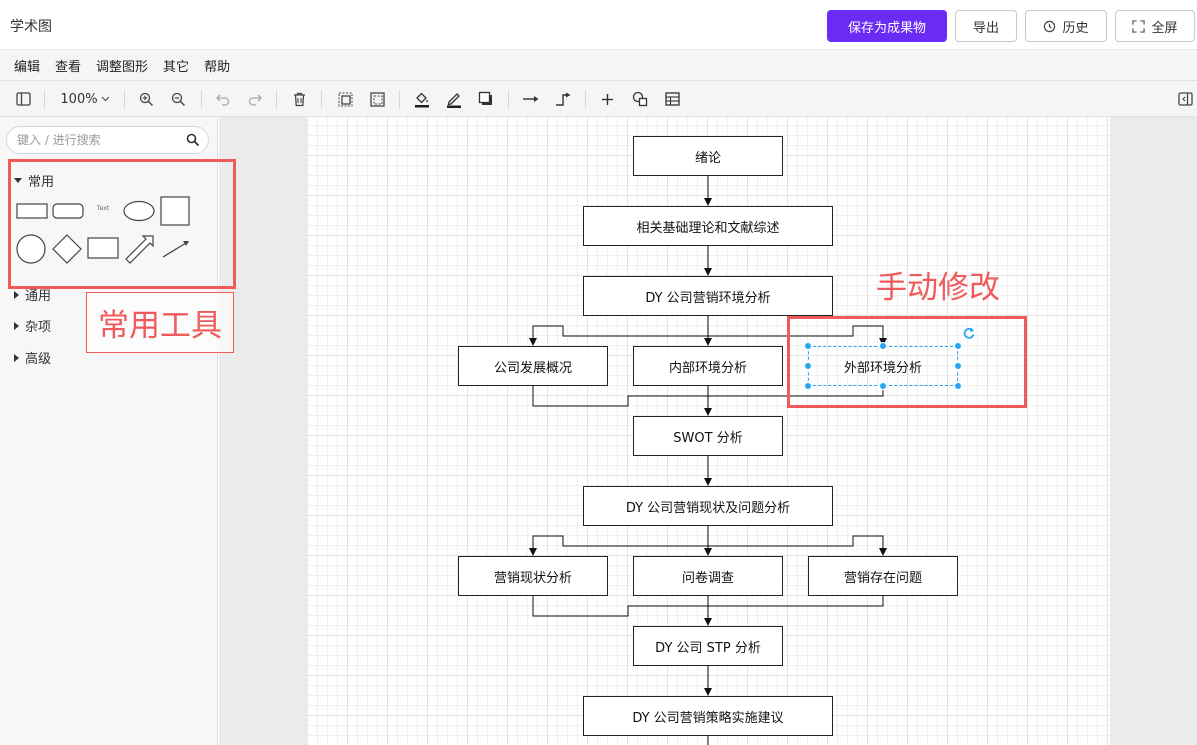 Image resolution: width=1197 pixels, height=745 pixels. What do you see at coordinates (883, 576) in the screenshot?
I see `node-marketing-problems: 营销存在问题` at bounding box center [883, 576].